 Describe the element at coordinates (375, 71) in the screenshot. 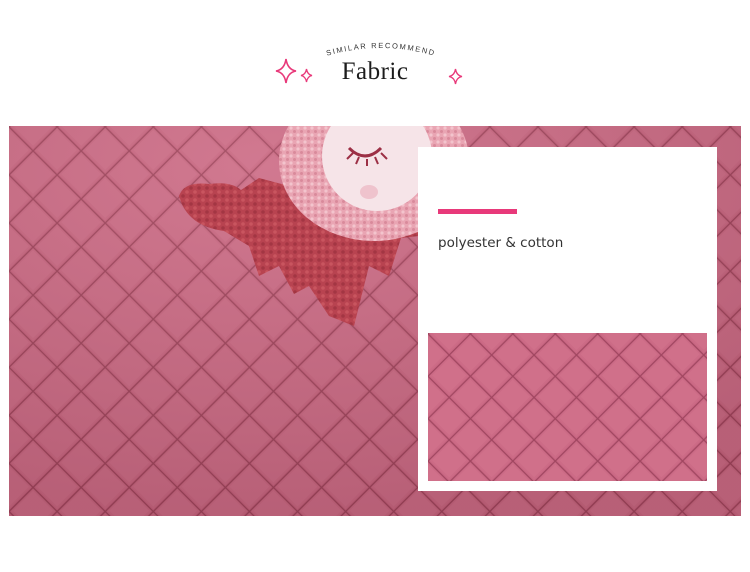

I see `section-title: Fabric` at that location.